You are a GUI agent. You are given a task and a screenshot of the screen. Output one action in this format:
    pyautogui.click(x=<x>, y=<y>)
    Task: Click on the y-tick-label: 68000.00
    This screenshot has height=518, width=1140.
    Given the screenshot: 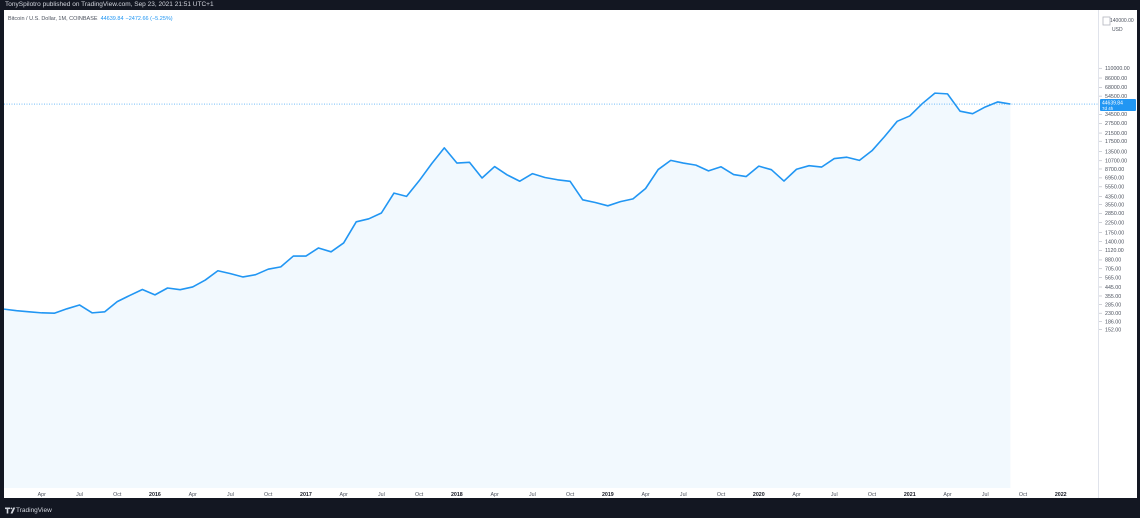 What is the action you would take?
    pyautogui.click(x=1116, y=88)
    